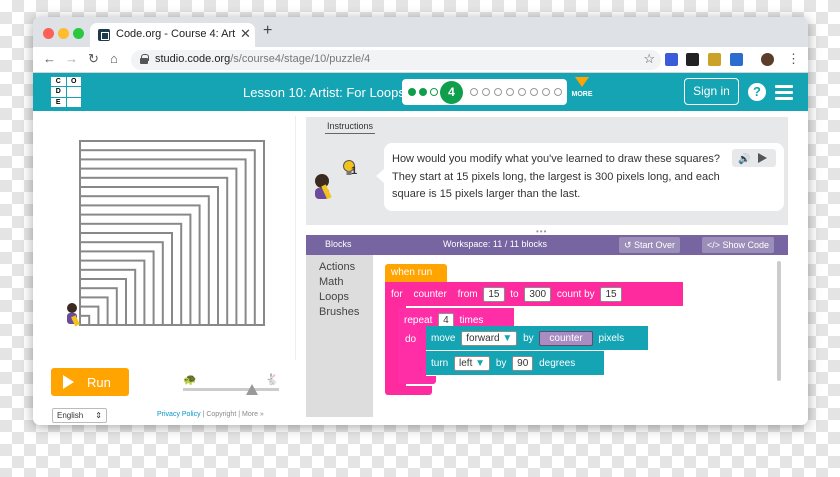  What do you see at coordinates (337, 267) in the screenshot?
I see `category-actions: Actions` at bounding box center [337, 267].